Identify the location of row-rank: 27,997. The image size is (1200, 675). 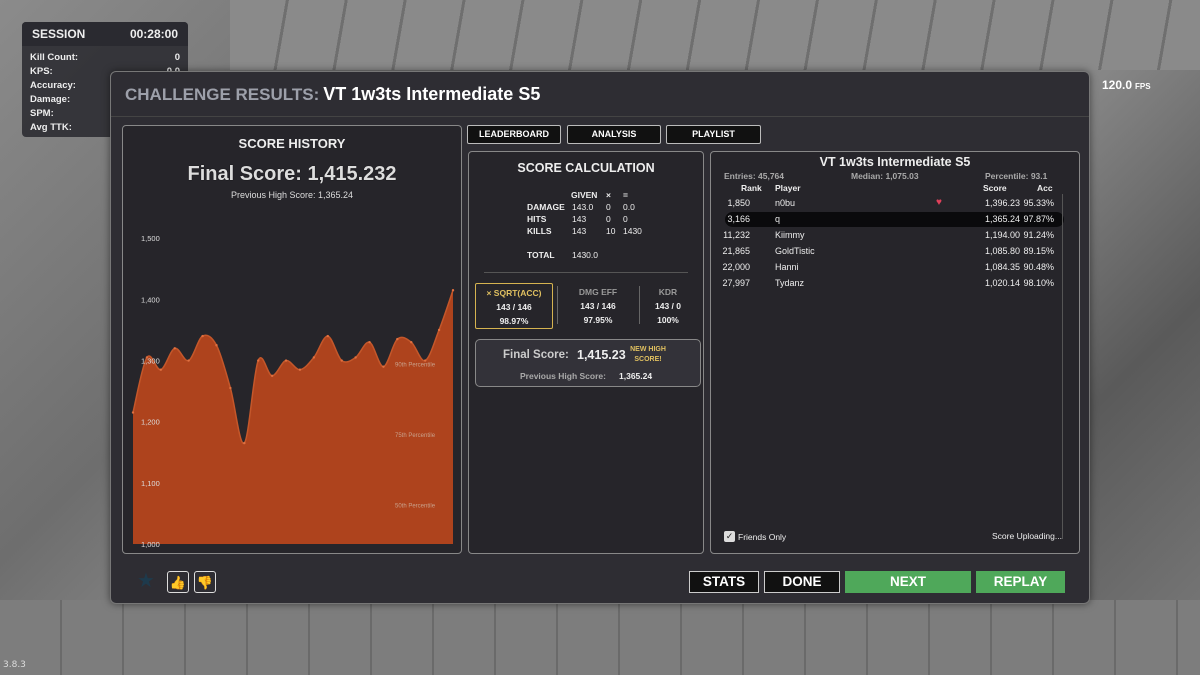
(736, 283).